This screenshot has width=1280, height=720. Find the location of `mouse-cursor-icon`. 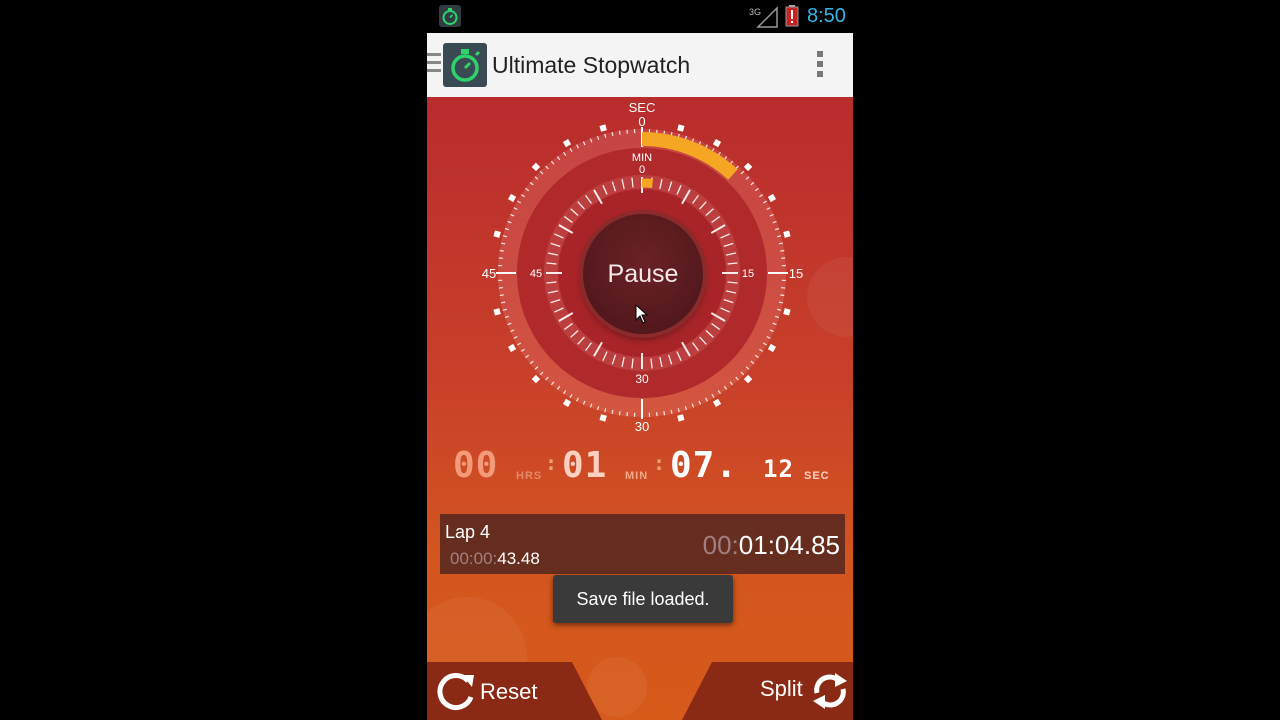

mouse-cursor-icon is located at coordinates (642, 314).